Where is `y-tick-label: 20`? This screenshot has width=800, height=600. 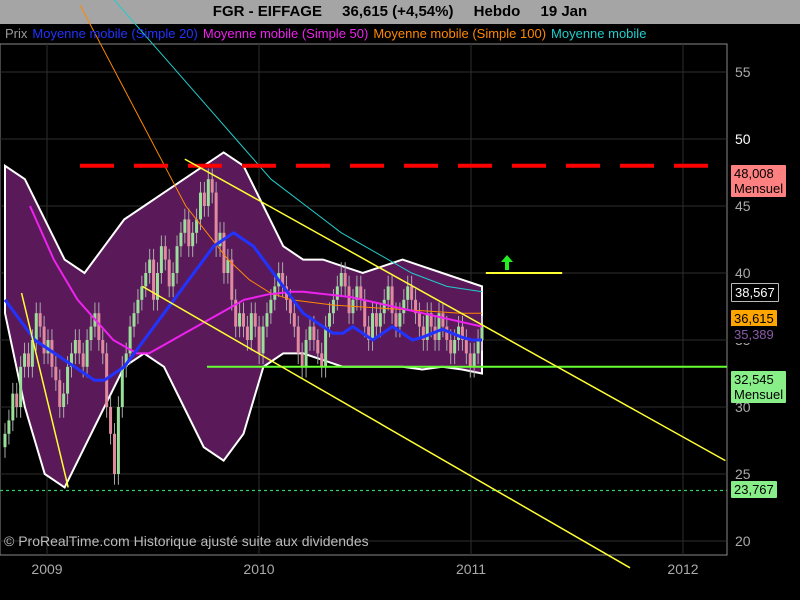 y-tick-label: 20 is located at coordinates (743, 541).